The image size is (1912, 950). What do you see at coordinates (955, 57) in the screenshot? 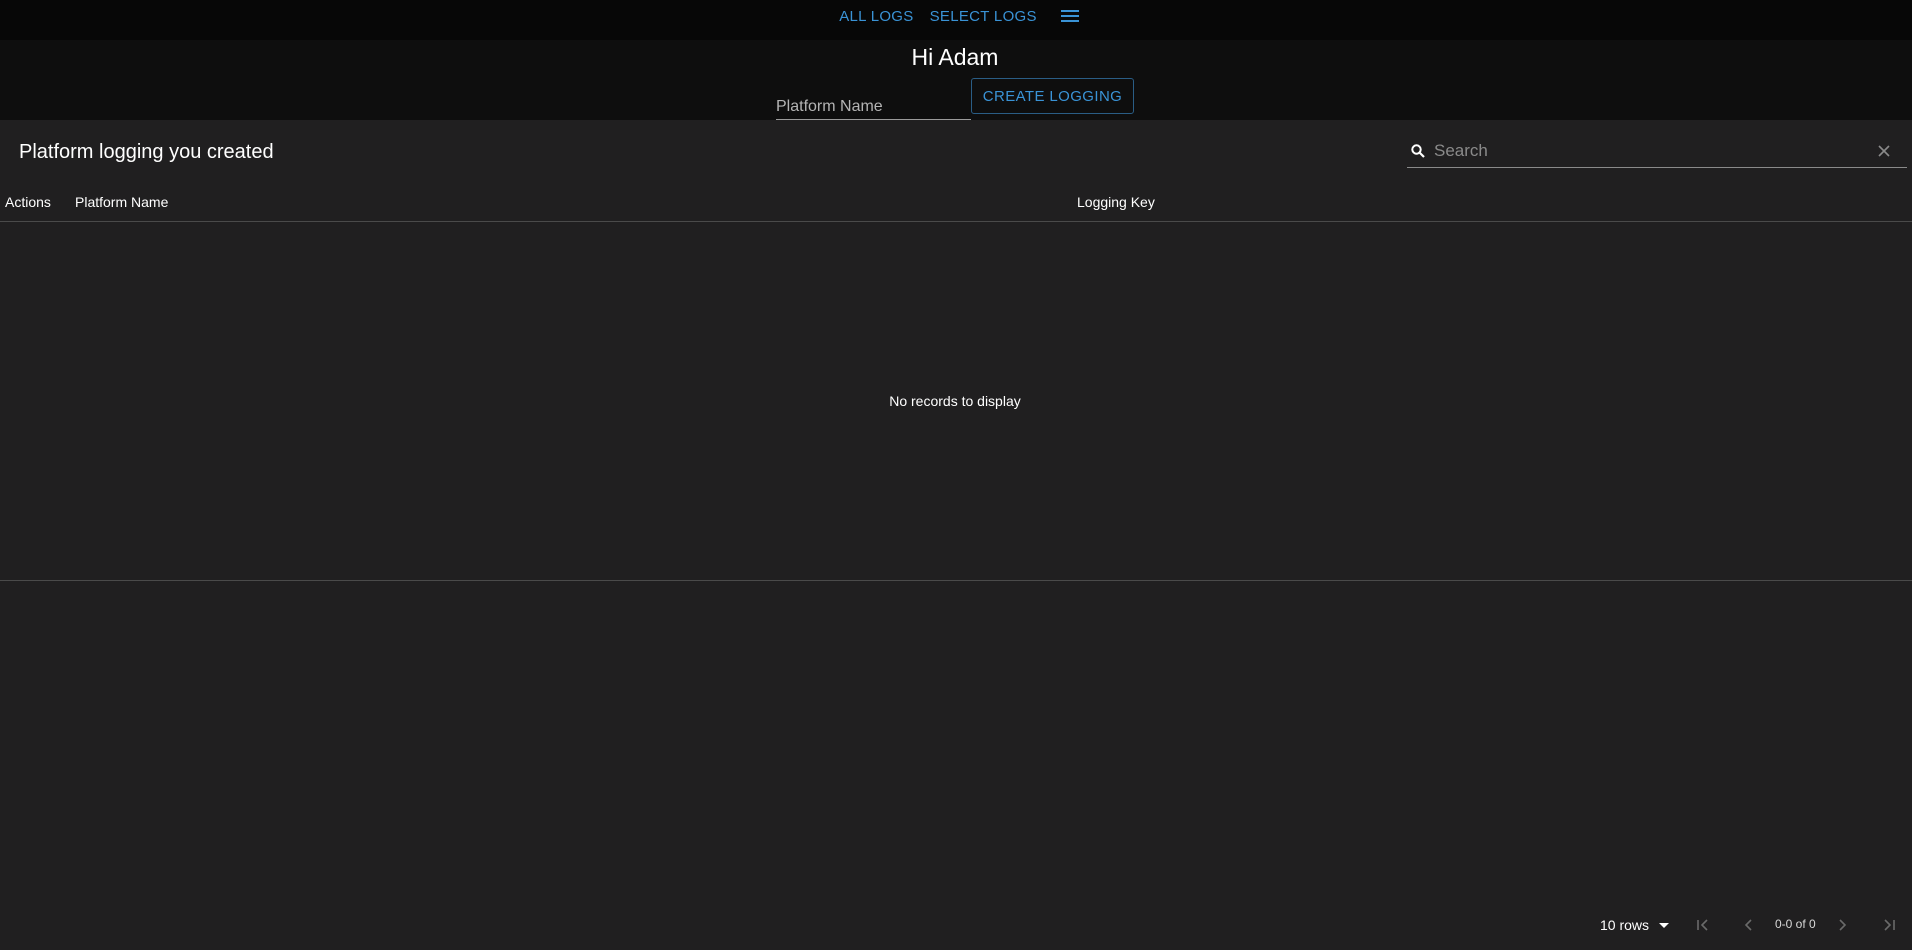
I see `greeting: Hi Adam` at bounding box center [955, 57].